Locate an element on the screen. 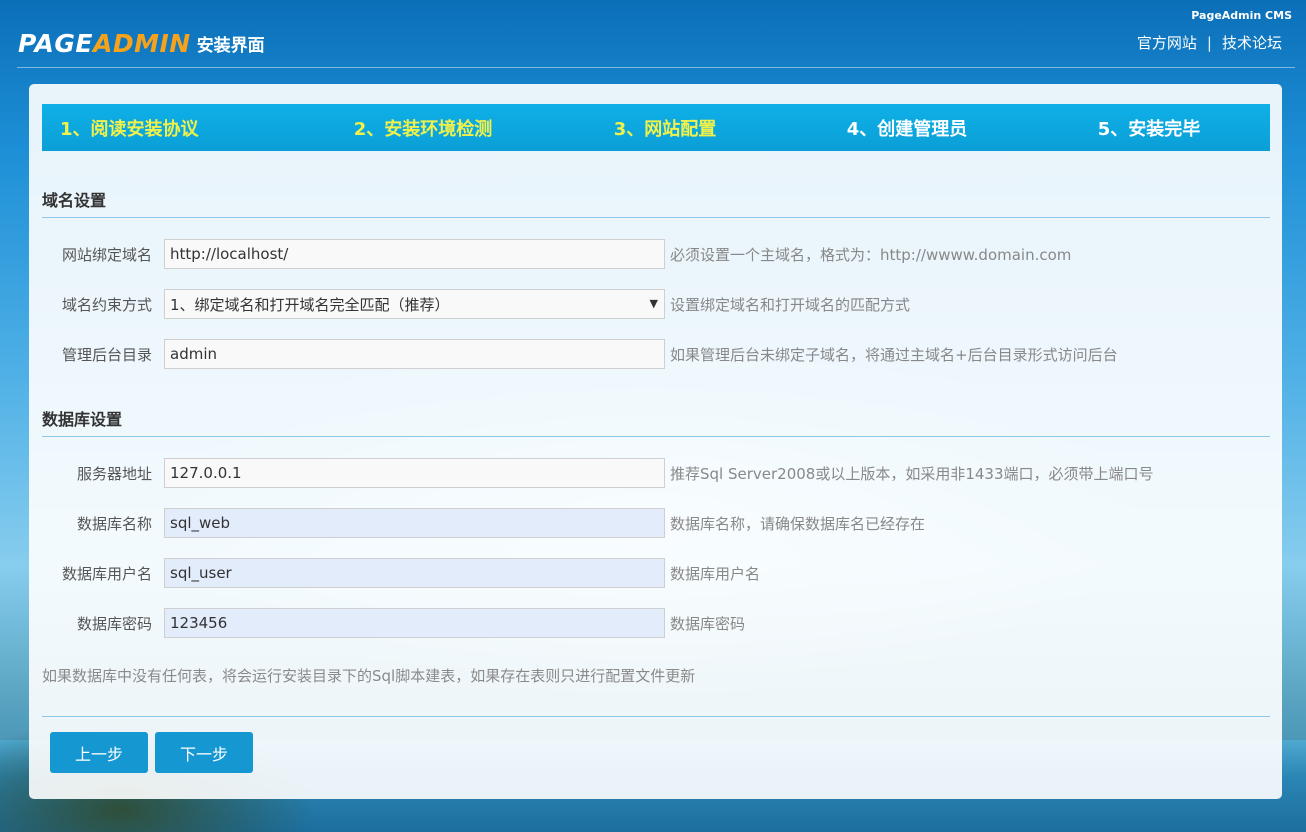 Image resolution: width=1306 pixels, height=832 pixels. logo-subtitle: 安装界面 is located at coordinates (230, 45).